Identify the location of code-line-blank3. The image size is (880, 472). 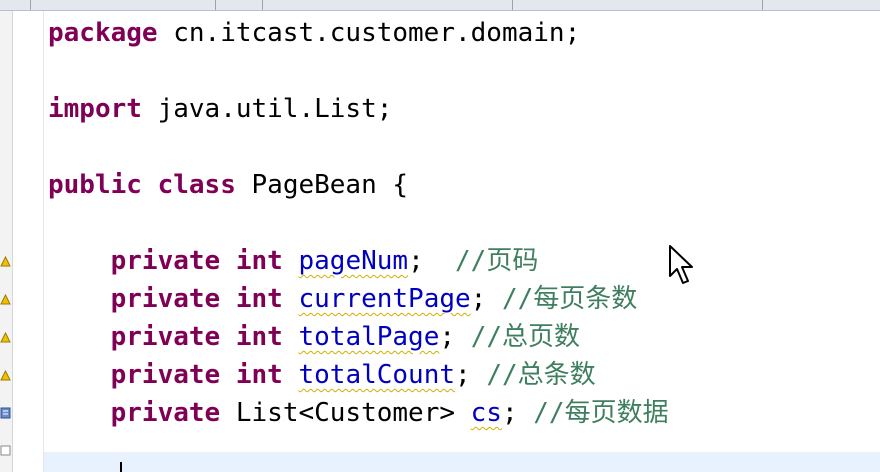
(464, 223).